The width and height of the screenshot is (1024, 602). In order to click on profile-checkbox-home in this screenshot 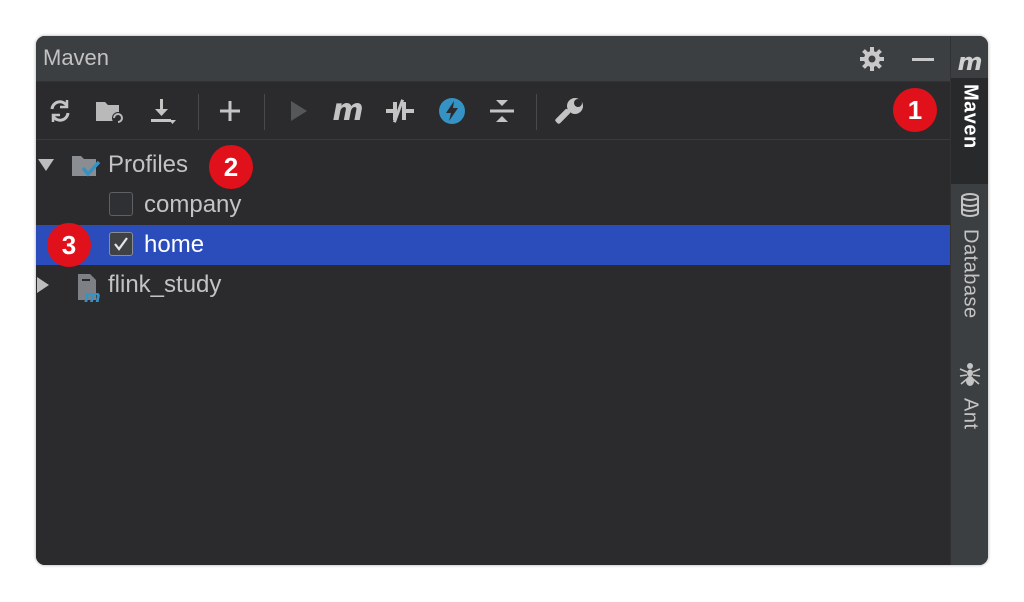, I will do `click(121, 244)`.